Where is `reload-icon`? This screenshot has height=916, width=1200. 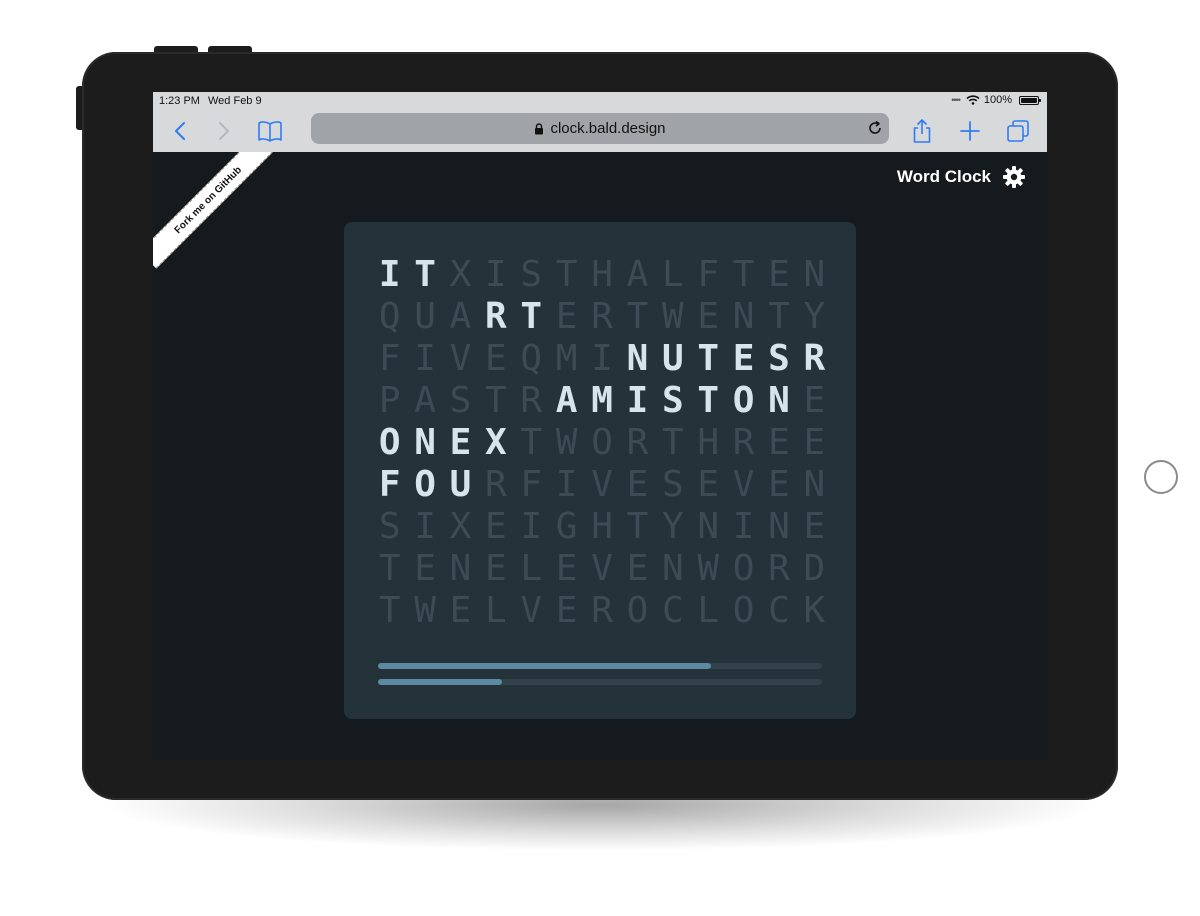
reload-icon is located at coordinates (875, 128).